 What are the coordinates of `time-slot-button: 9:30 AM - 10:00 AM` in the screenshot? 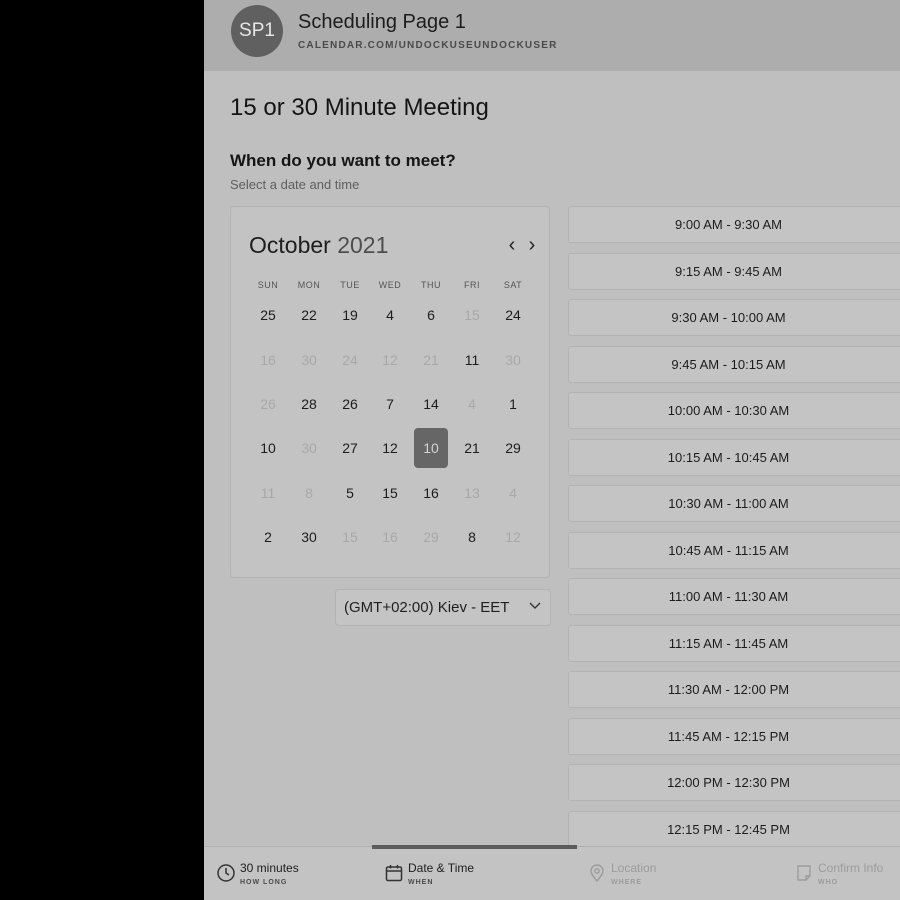 It's located at (734, 317).